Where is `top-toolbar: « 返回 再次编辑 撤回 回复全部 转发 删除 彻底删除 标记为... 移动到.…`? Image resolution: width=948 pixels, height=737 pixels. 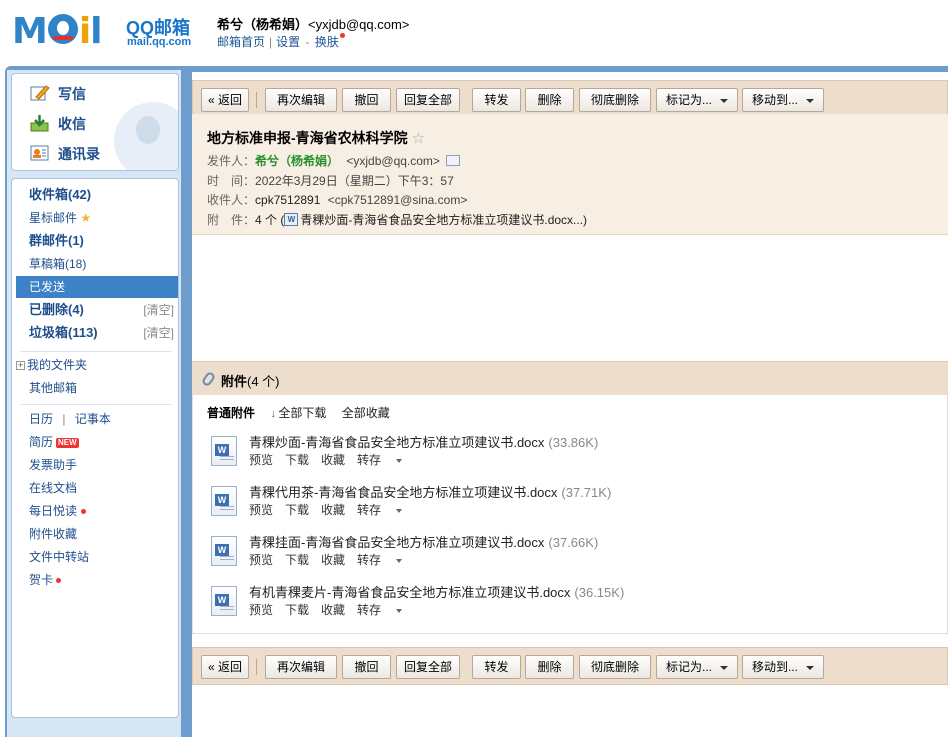 top-toolbar: « 返回 再次编辑 撤回 回复全部 转发 删除 彻底删除 标记为... 移动到.… is located at coordinates (570, 99).